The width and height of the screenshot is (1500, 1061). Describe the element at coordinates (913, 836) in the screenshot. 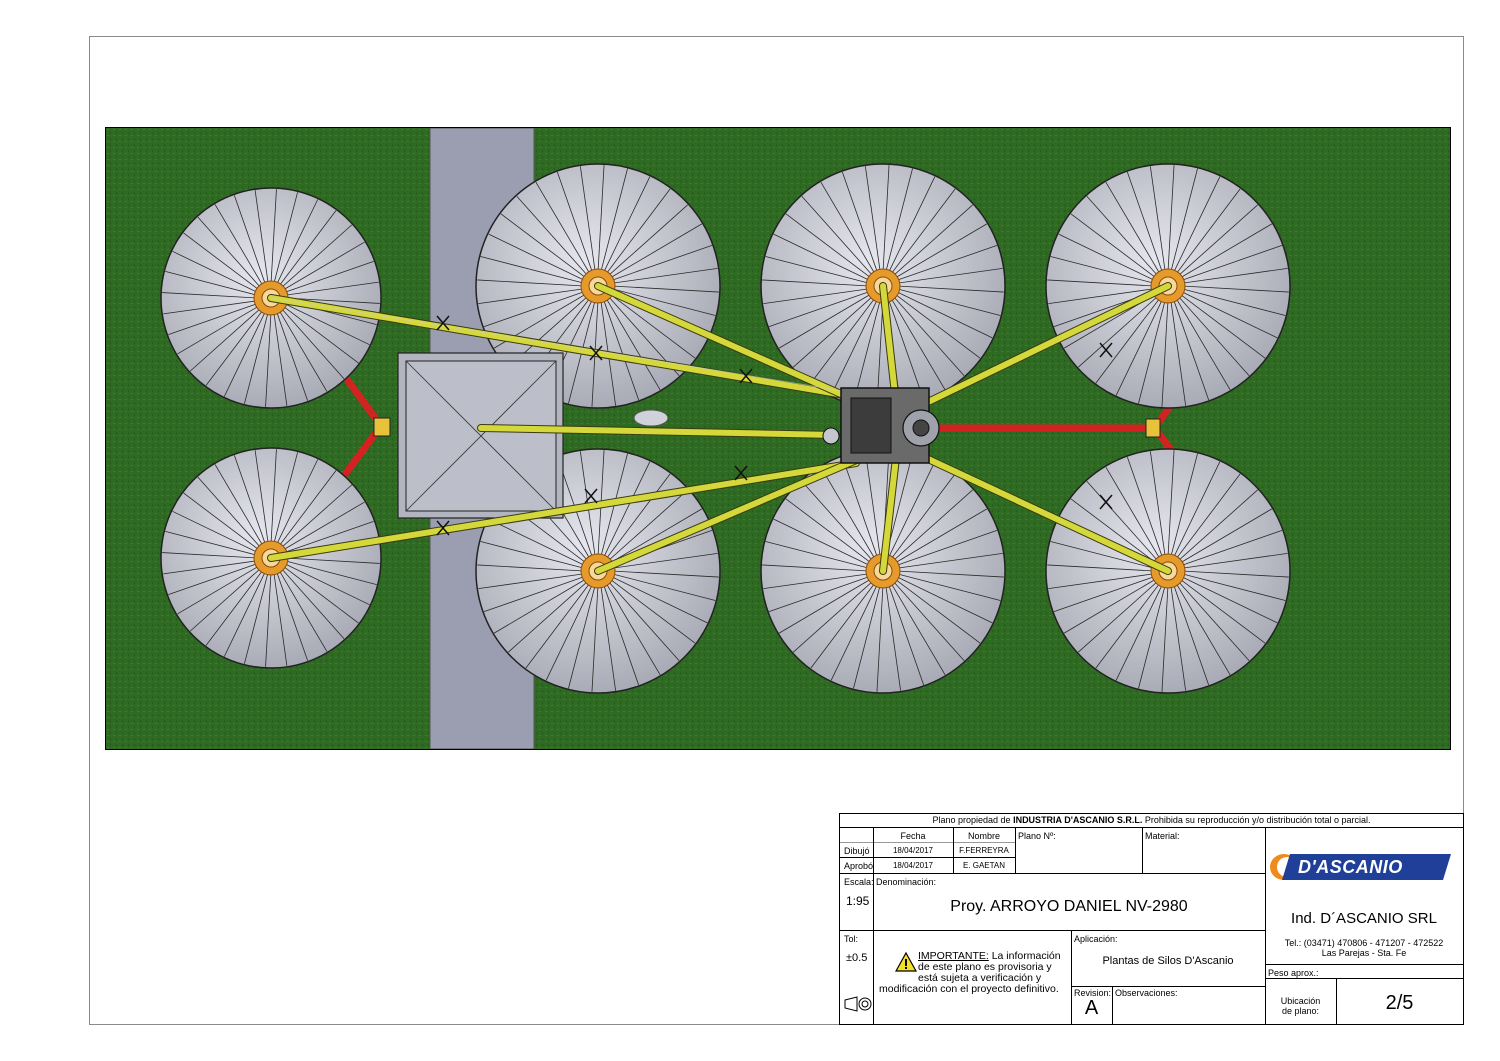

I see `col-fecha-label: Fecha` at that location.